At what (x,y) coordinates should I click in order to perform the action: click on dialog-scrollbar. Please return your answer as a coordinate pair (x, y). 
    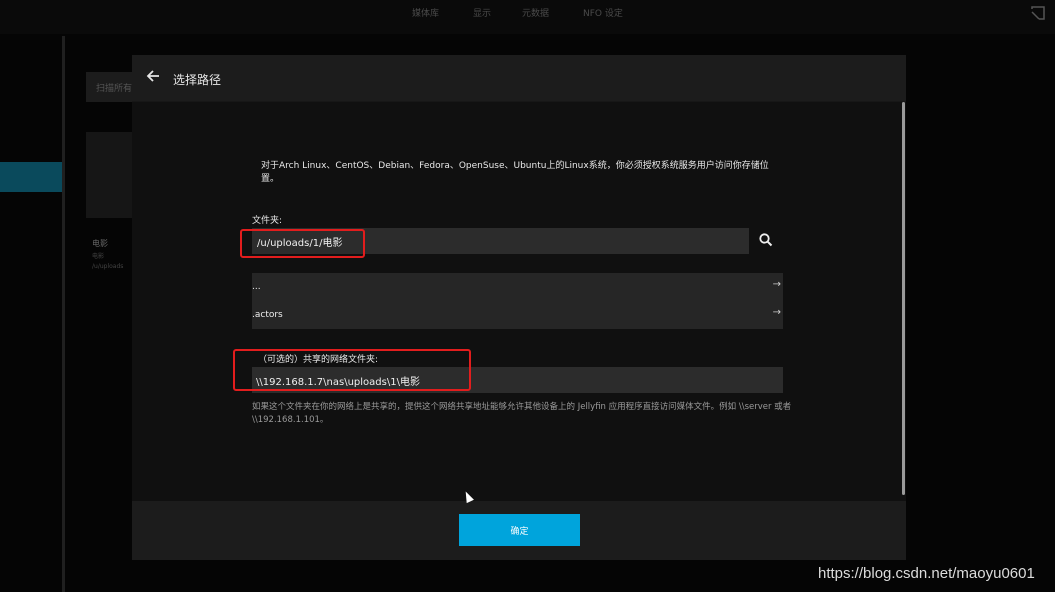
    Looking at the image, I should click on (903, 301).